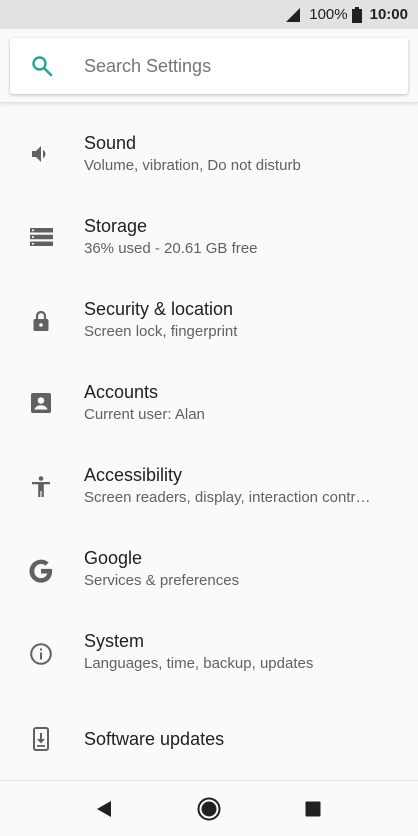  I want to click on search-input: Search Settings, so click(209, 66).